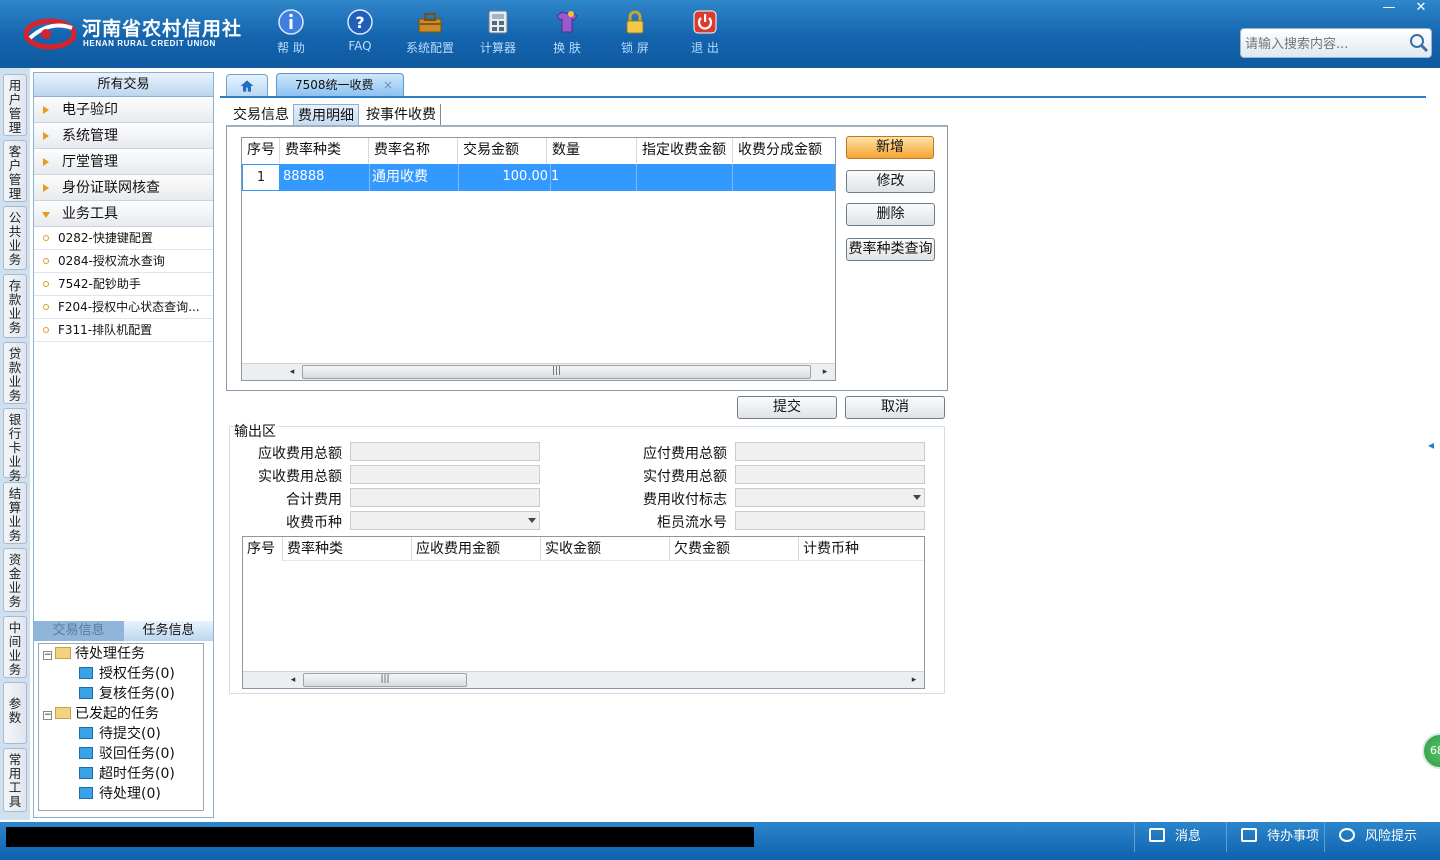 This screenshot has height=860, width=1440. Describe the element at coordinates (476, 549) in the screenshot. I see `column-header: 应收费用金额` at that location.